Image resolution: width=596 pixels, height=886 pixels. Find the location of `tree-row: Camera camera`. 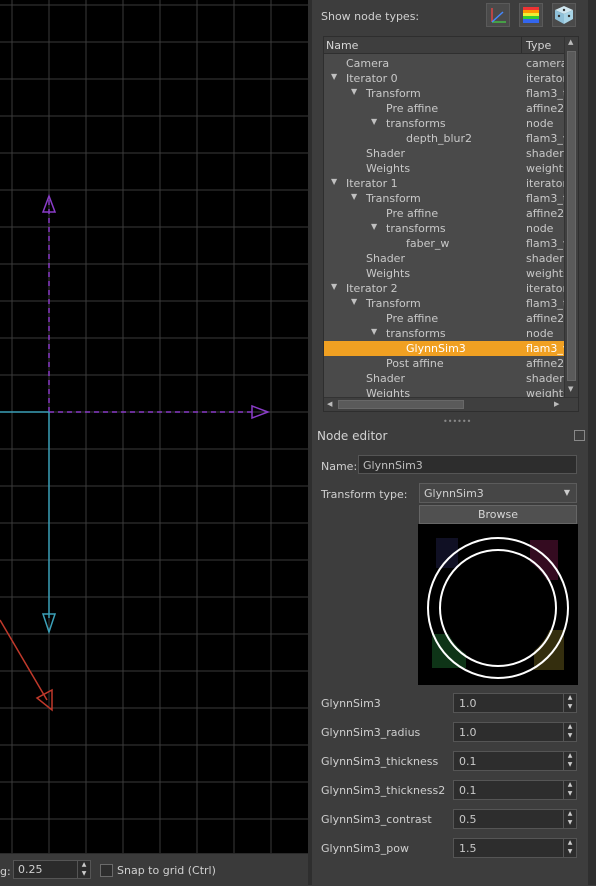

tree-row: Camera camera is located at coordinates (444, 63).